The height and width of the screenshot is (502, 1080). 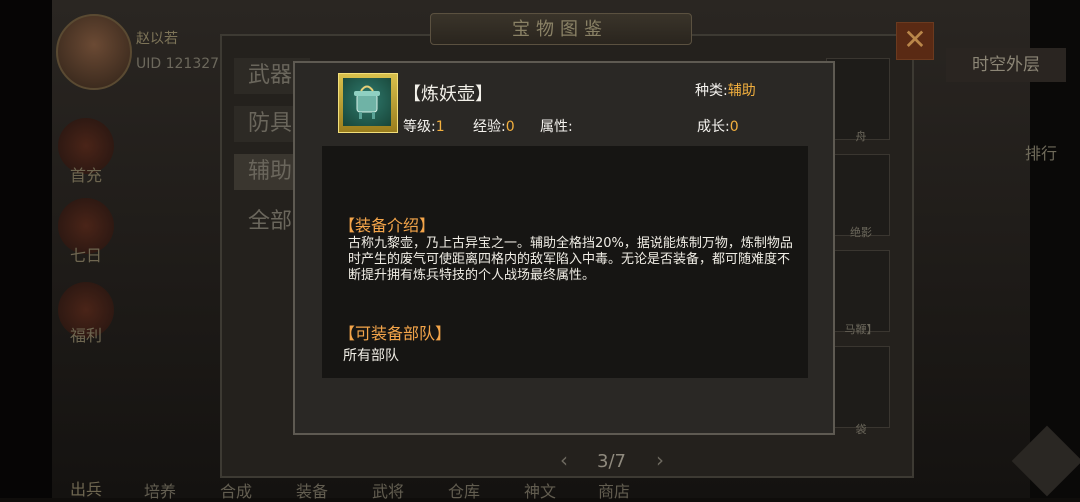 What do you see at coordinates (440, 127) in the screenshot?
I see `item-level-value: 1` at bounding box center [440, 127].